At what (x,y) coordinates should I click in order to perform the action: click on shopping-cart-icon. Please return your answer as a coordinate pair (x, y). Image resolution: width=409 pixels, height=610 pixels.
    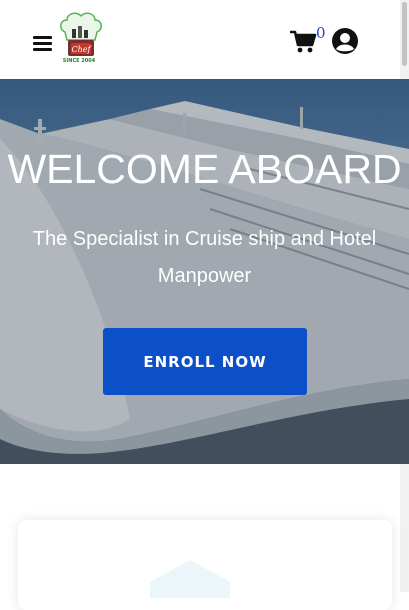
    Looking at the image, I should click on (303, 42).